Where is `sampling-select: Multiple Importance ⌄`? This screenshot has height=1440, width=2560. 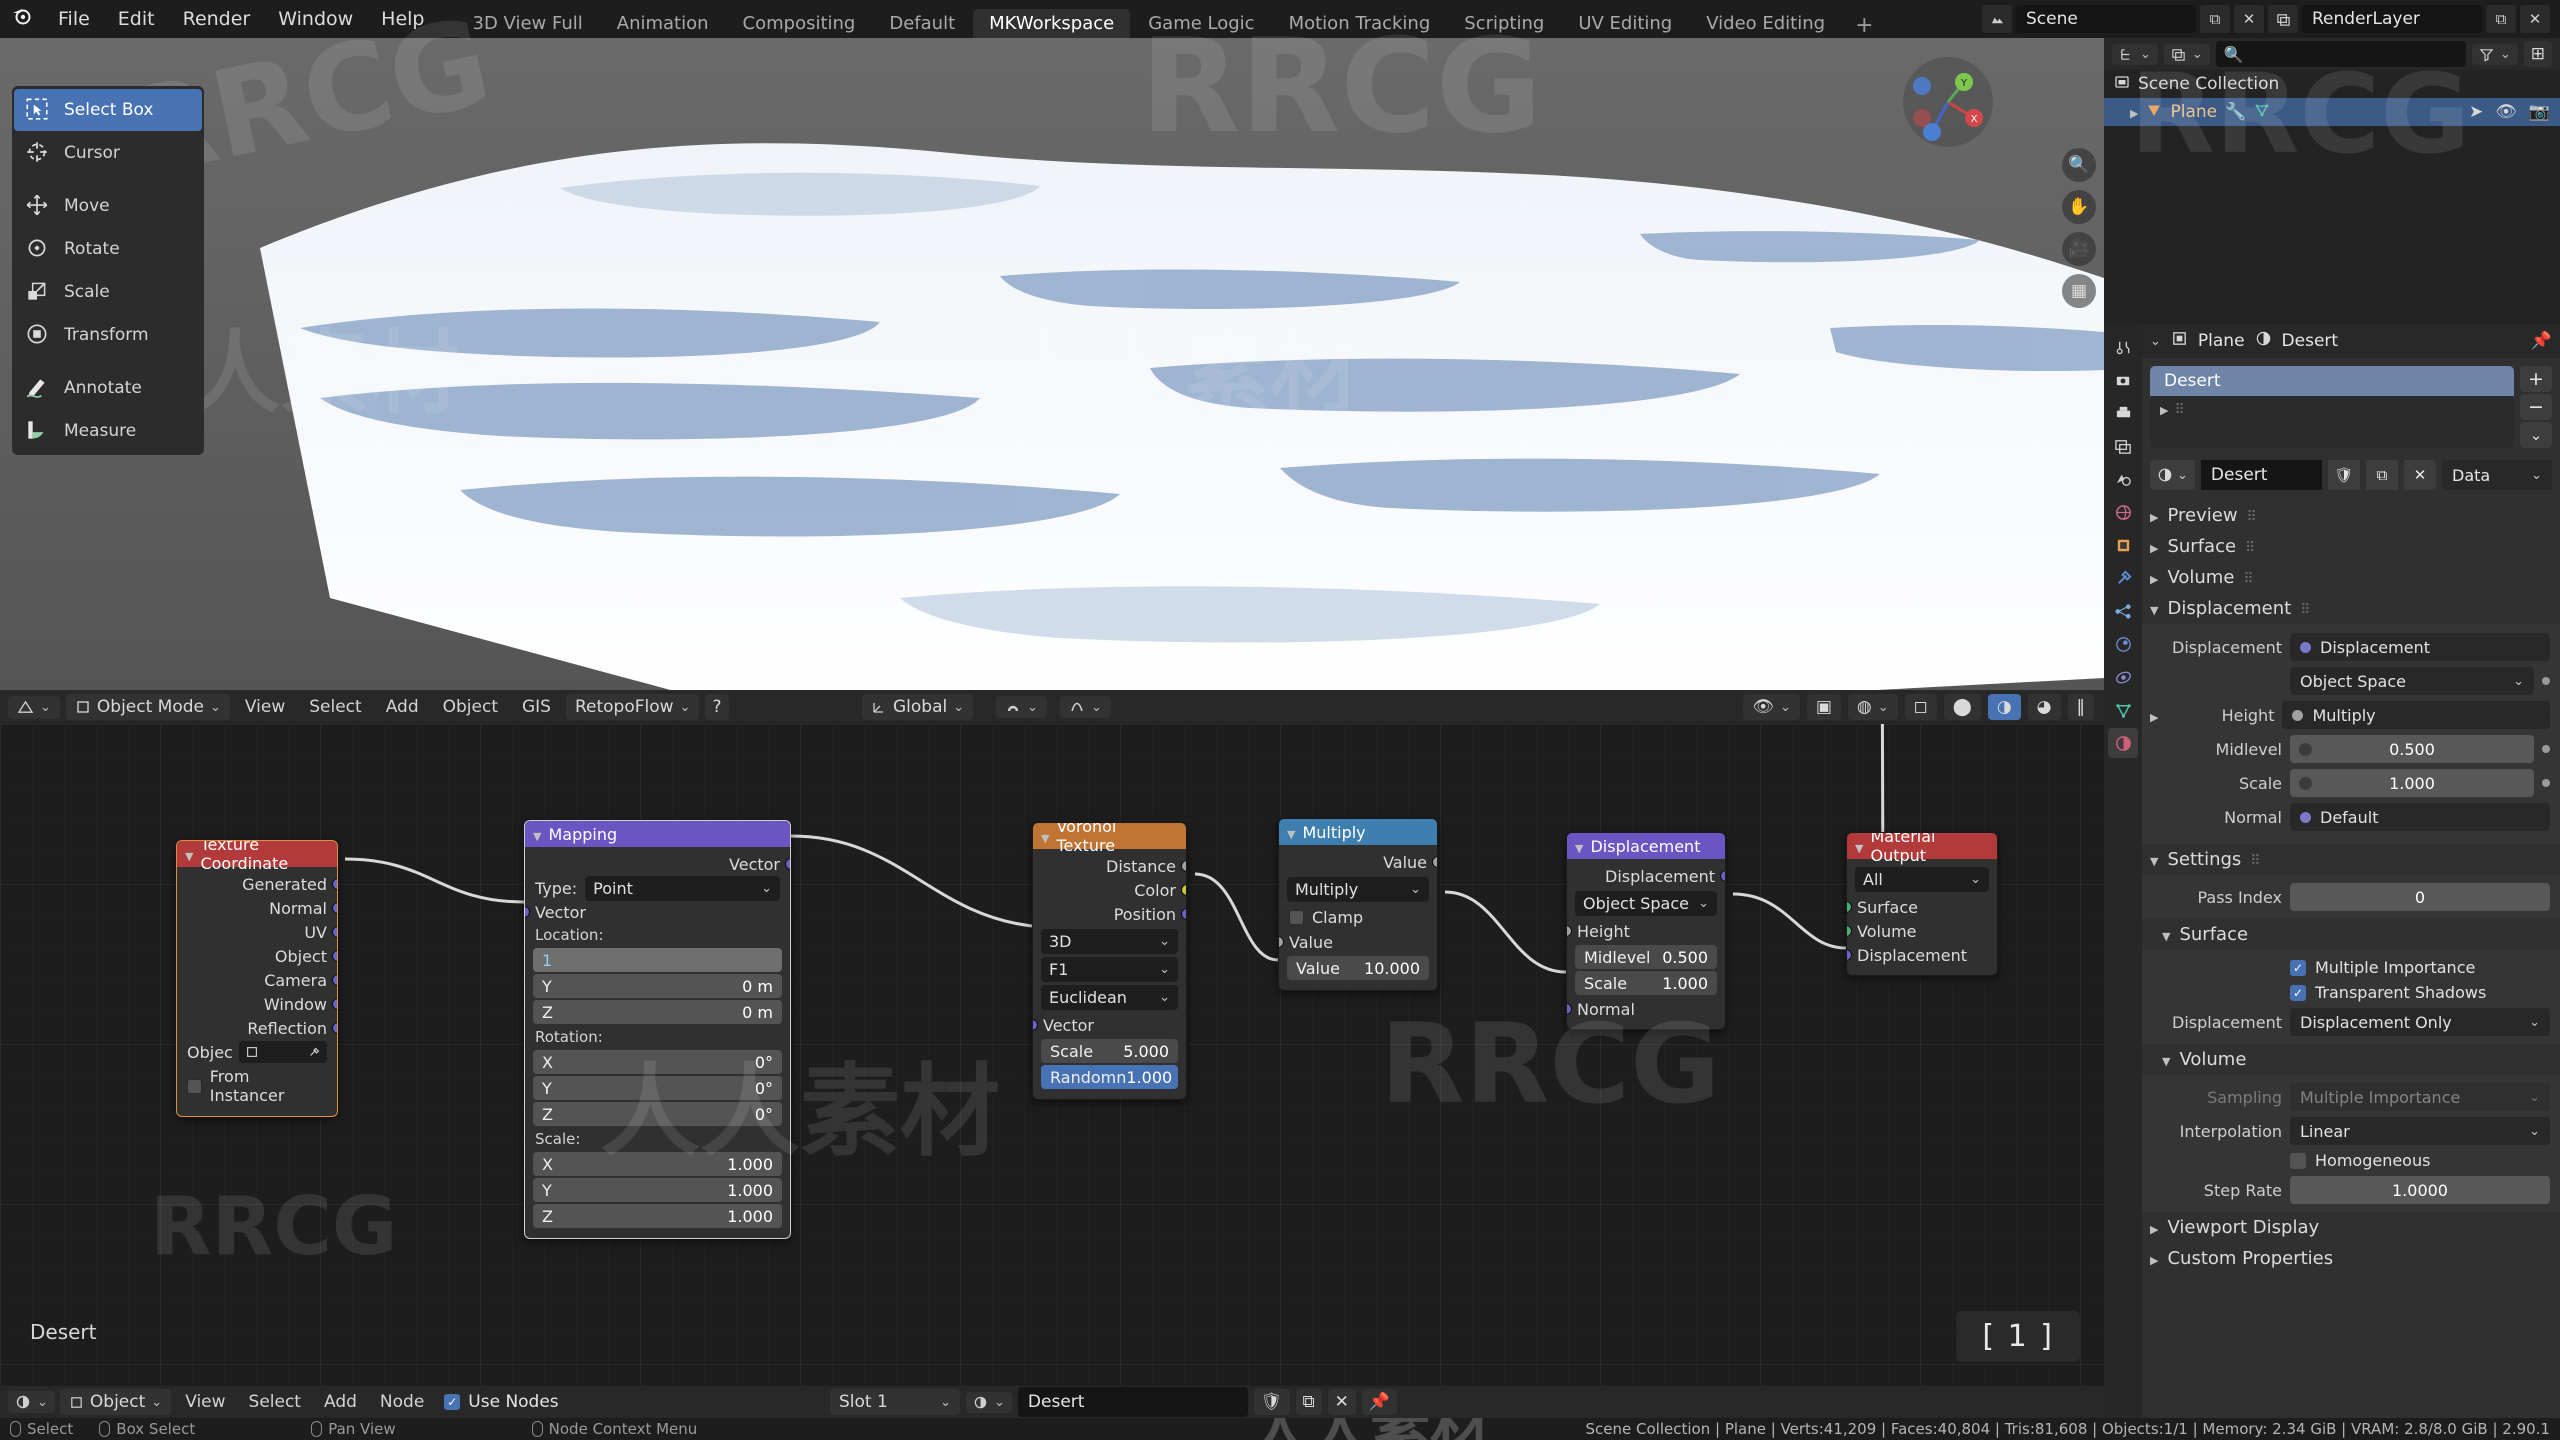 sampling-select: Multiple Importance ⌄ is located at coordinates (2420, 1097).